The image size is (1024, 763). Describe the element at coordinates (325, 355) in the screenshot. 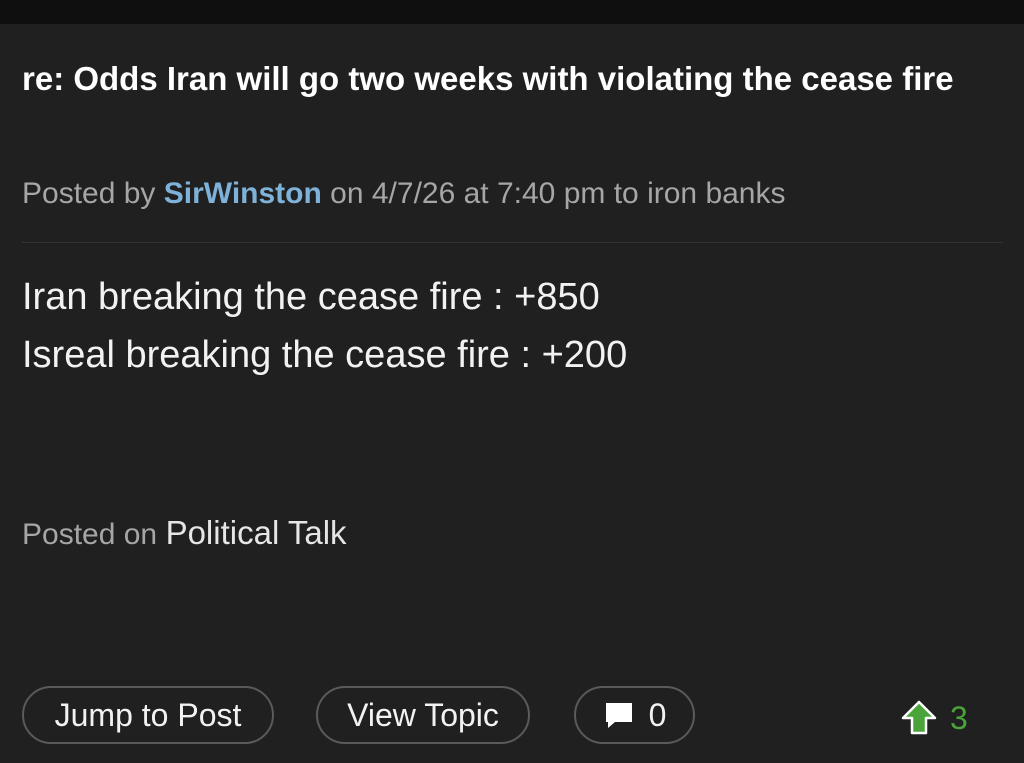

I see `post-body-line: Isreal breaking the cease fire : +200` at that location.